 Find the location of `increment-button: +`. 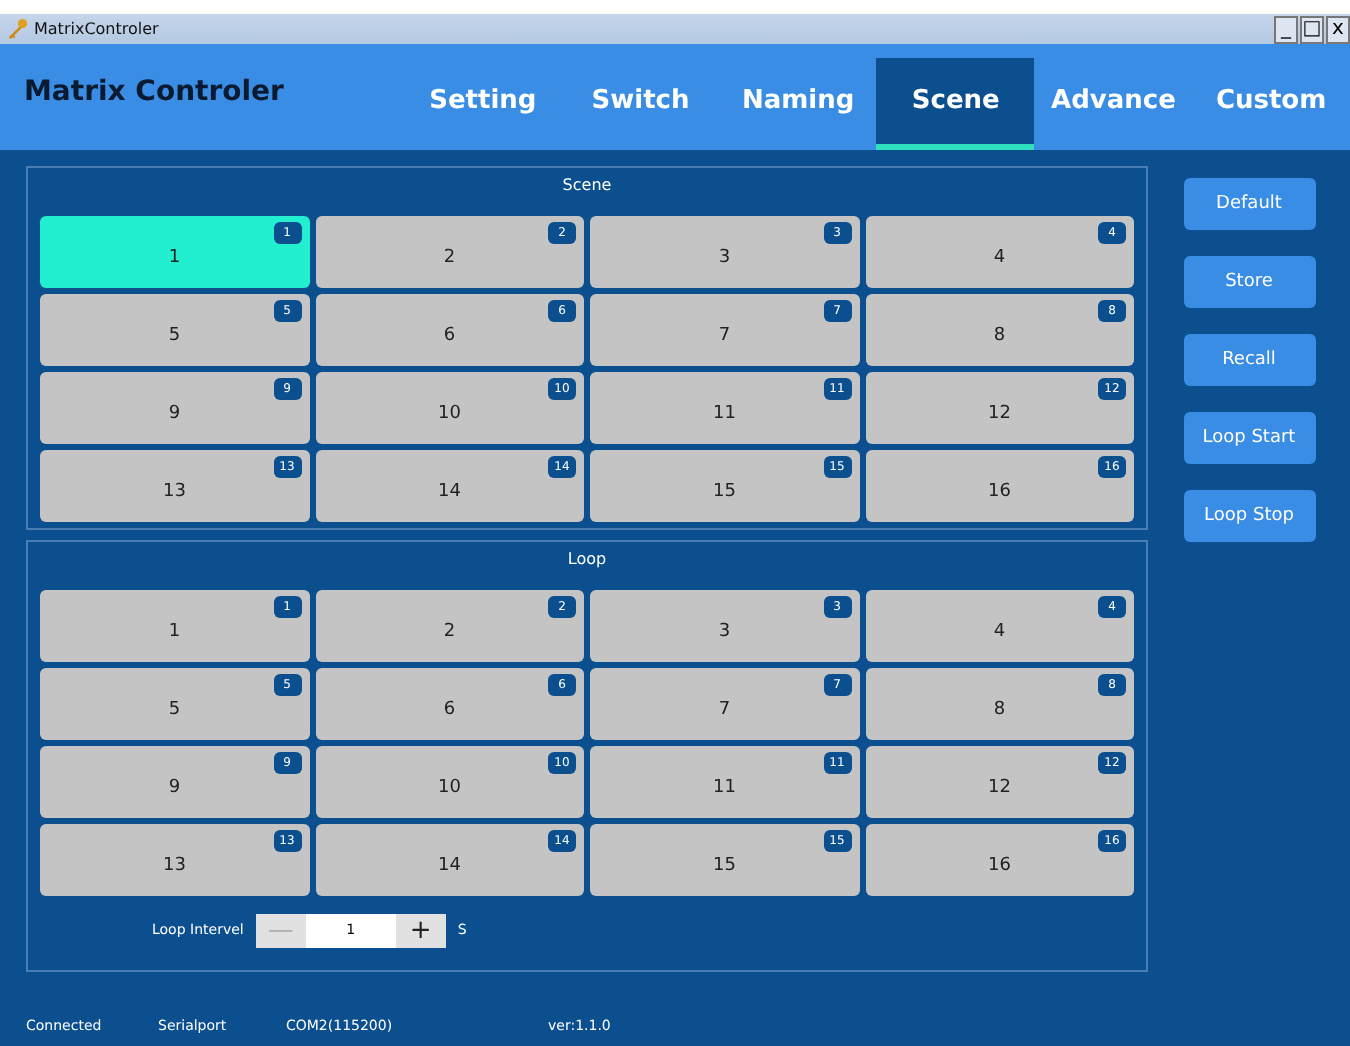

increment-button: + is located at coordinates (420, 930).